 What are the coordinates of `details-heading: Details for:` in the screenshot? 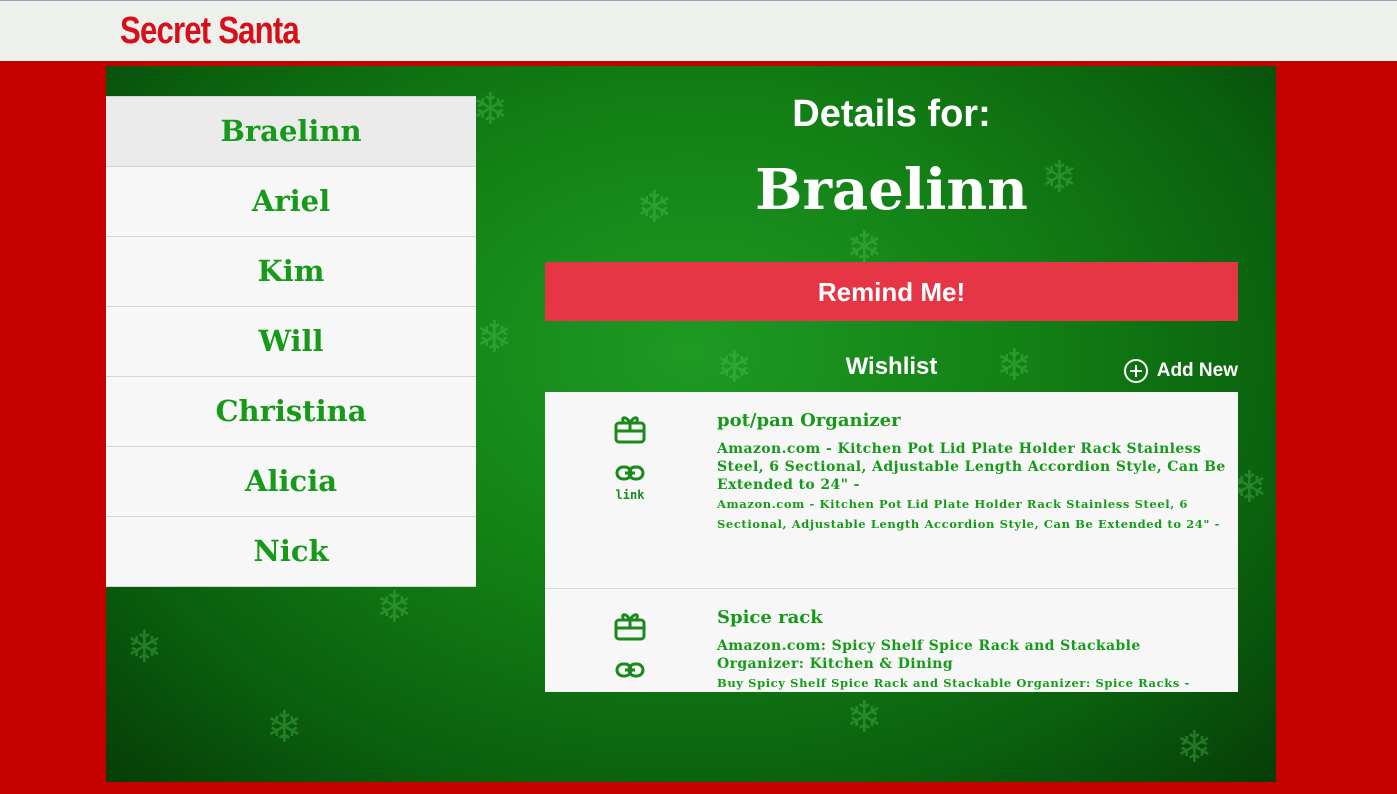 It's located at (891, 114).